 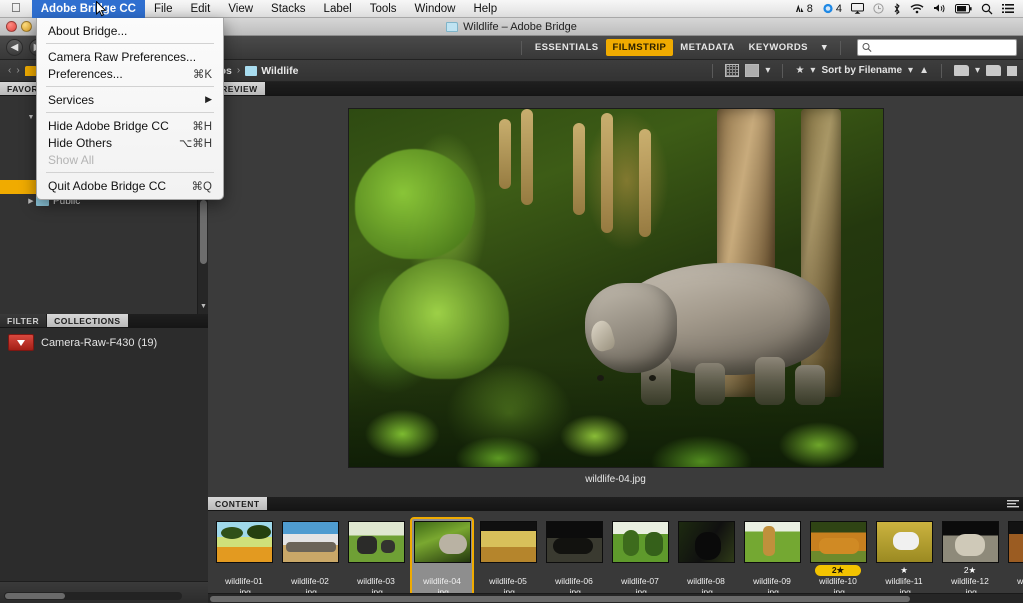 I want to click on thumbnail-wildlife-10: 2★ wildlife-10 .jpg, so click(x=838, y=555).